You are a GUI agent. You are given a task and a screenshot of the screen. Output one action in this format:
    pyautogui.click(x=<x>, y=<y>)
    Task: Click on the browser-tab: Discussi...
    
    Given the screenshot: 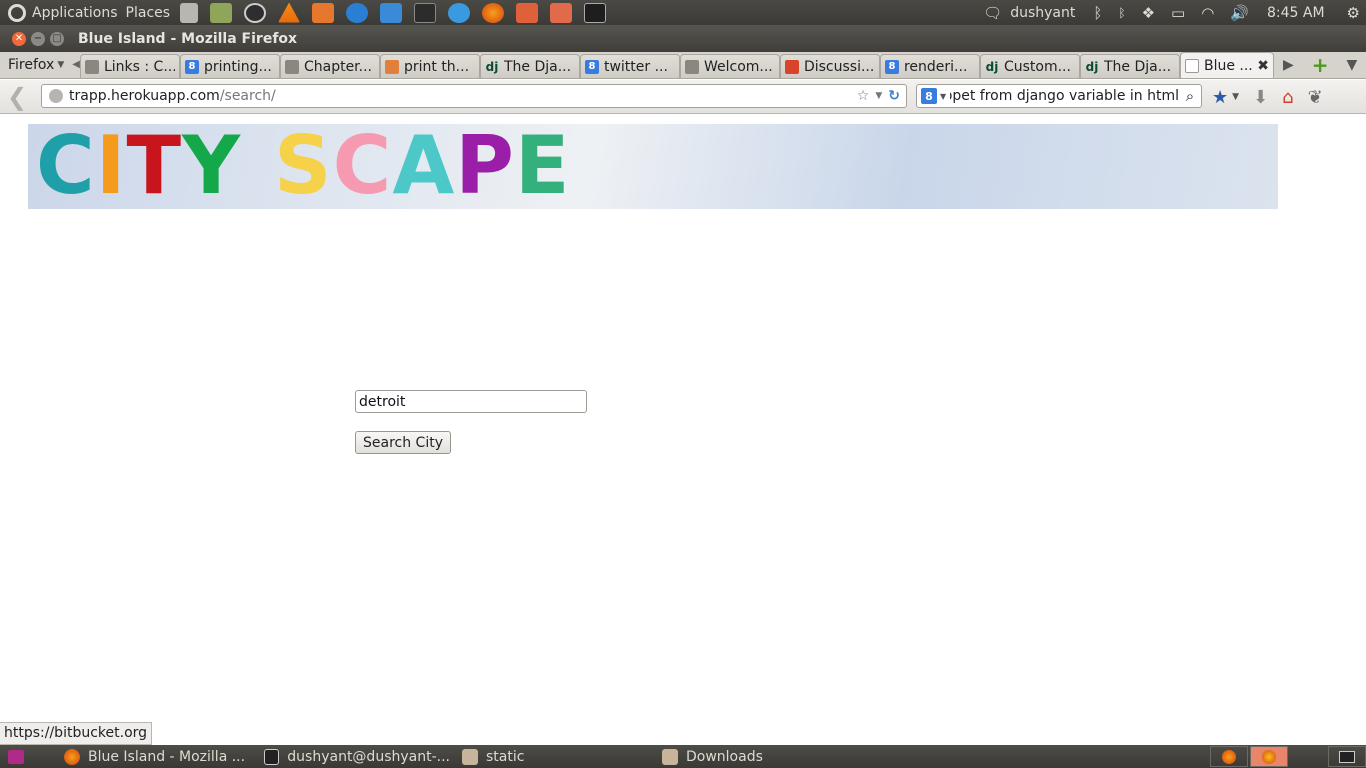 What is the action you would take?
    pyautogui.click(x=829, y=66)
    